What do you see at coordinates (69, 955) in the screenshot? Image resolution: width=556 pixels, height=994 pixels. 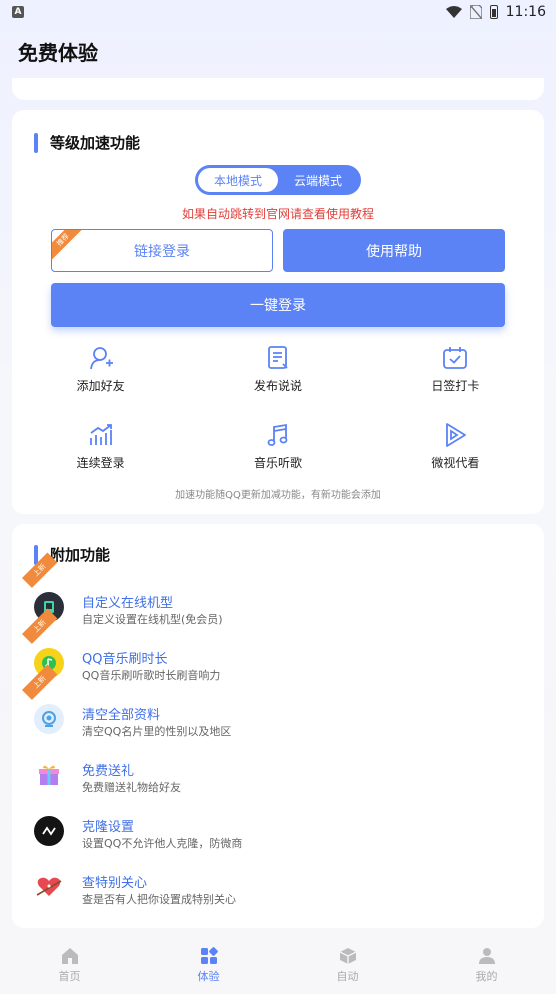 I see `home-icon` at bounding box center [69, 955].